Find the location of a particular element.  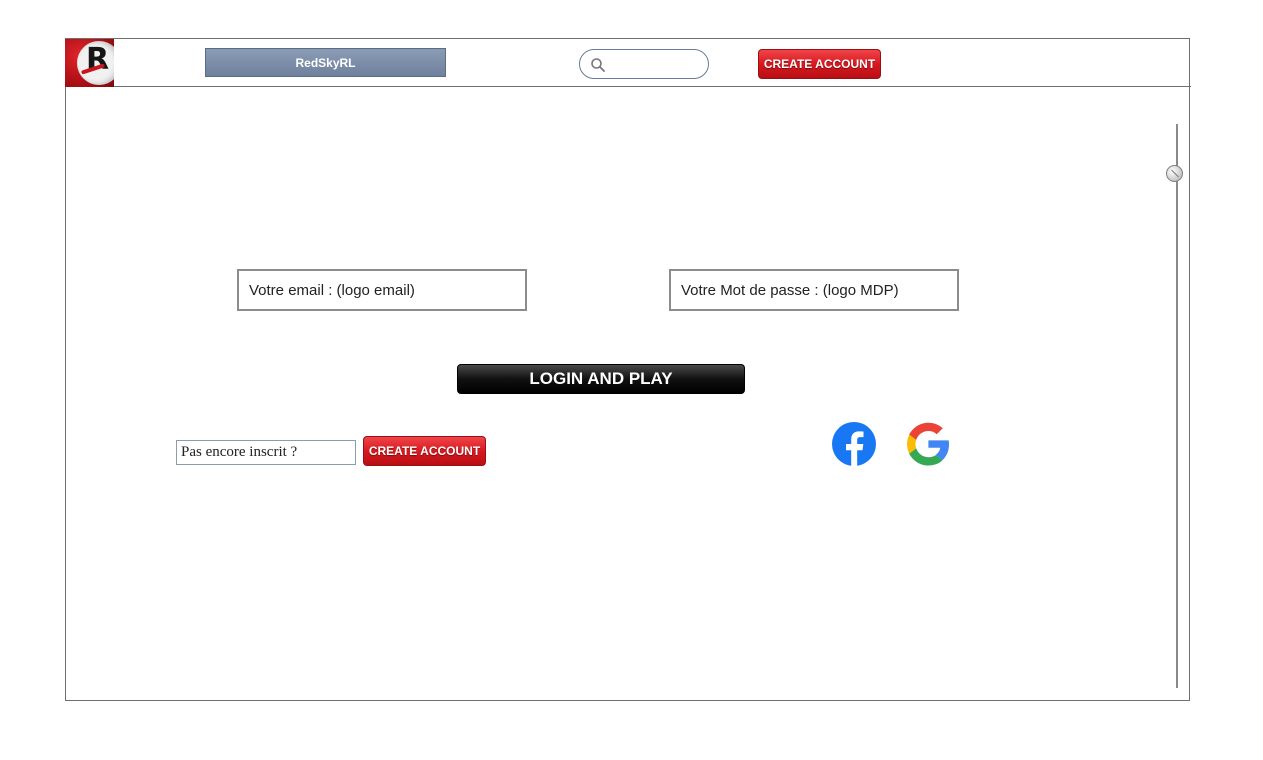

search-box is located at coordinates (644, 64).